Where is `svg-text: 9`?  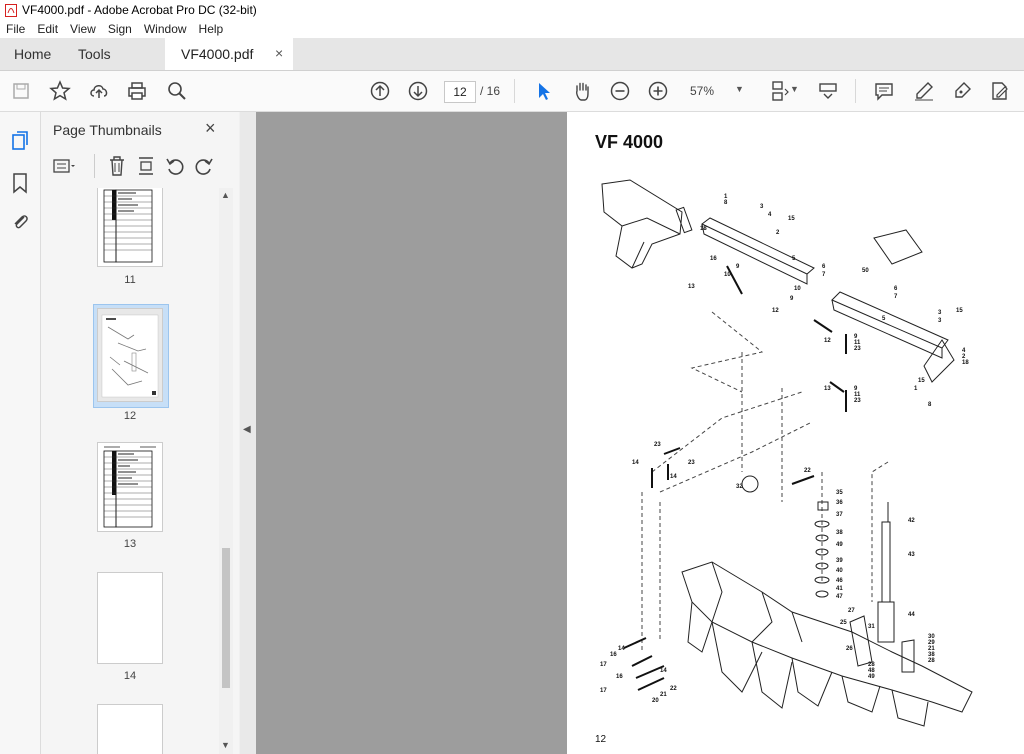
svg-text: 9 is located at coordinates (792, 299).